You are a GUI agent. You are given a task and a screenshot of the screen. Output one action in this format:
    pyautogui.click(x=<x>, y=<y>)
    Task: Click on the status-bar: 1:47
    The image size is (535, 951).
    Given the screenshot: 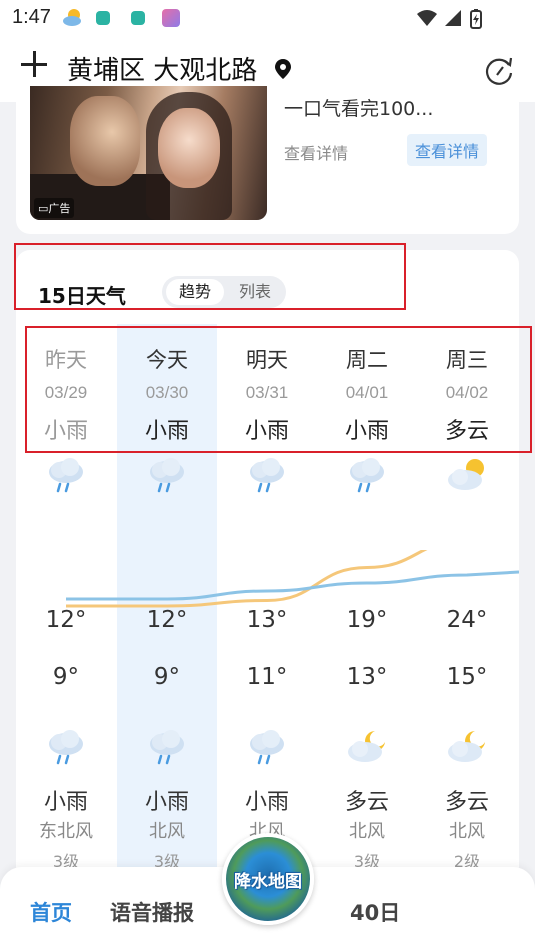 What is the action you would take?
    pyautogui.click(x=267, y=18)
    